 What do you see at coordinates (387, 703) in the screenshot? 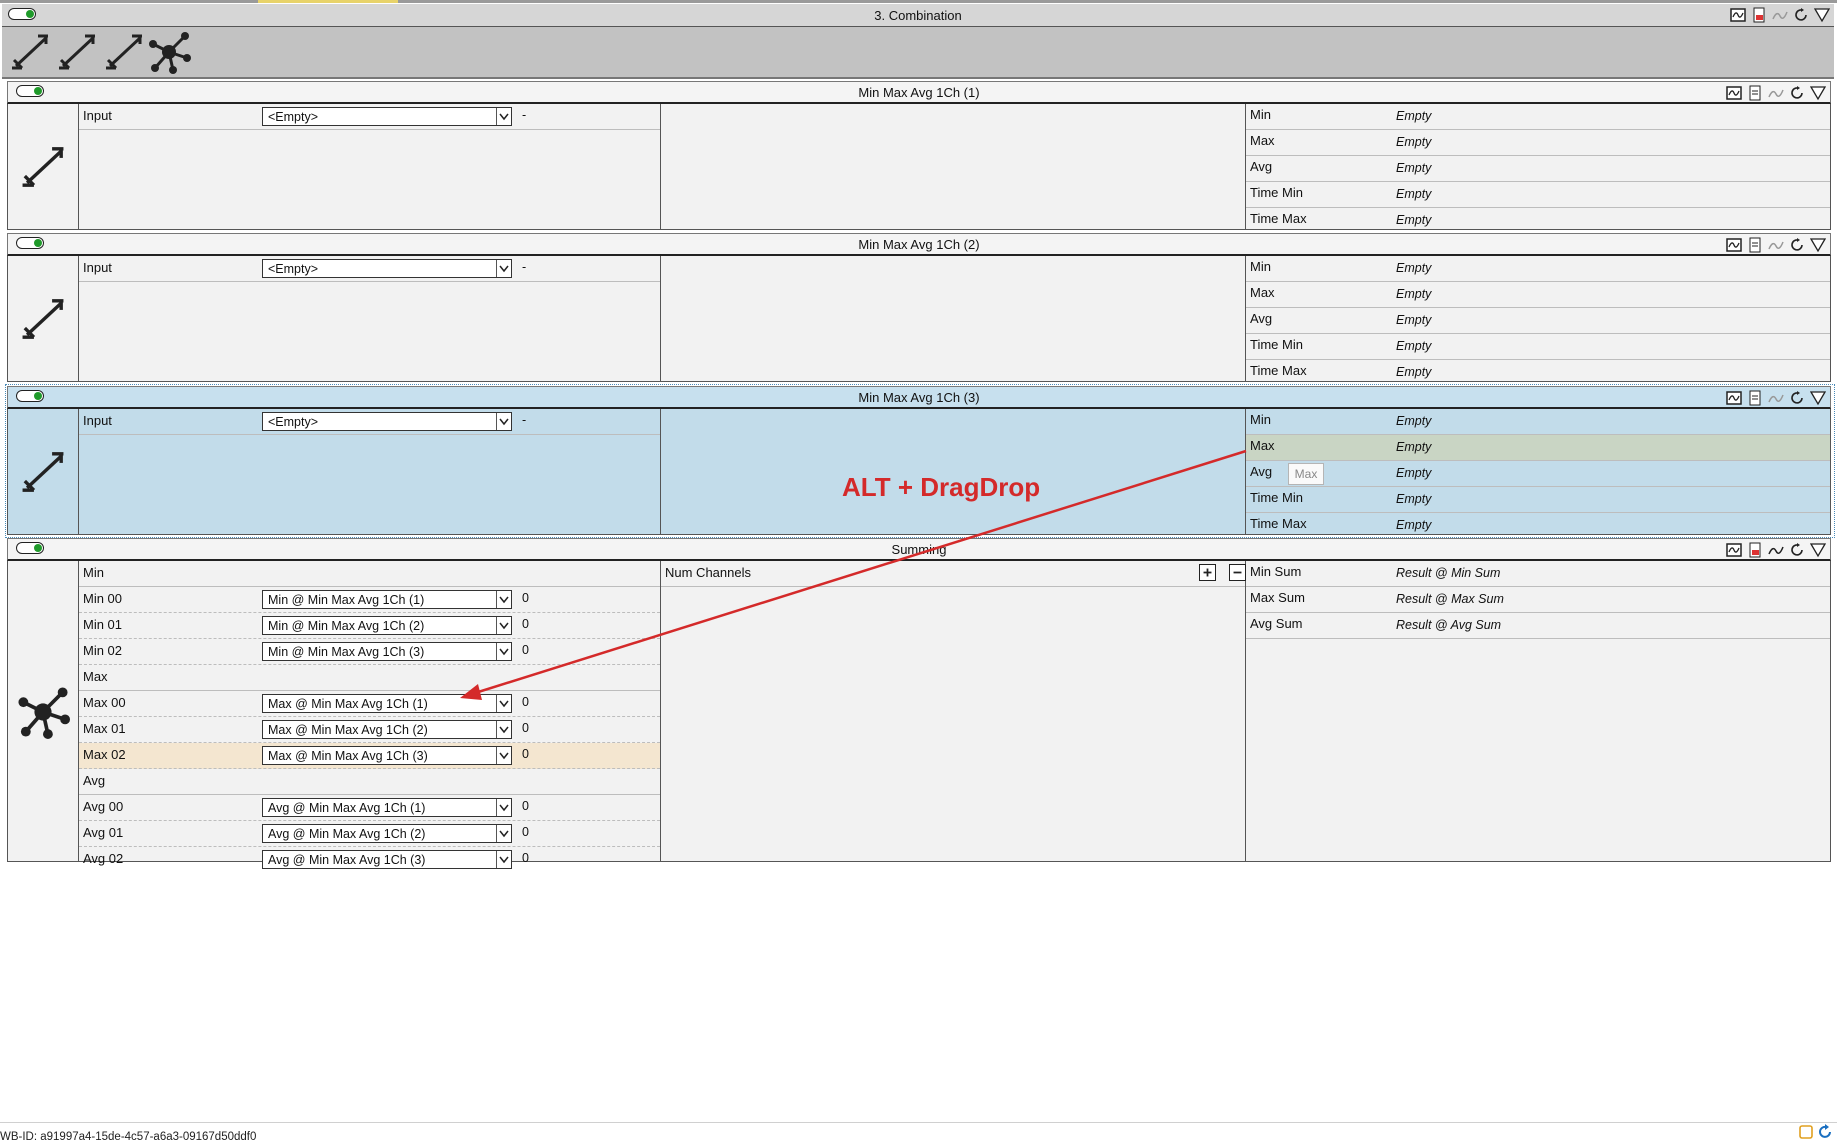
I see `input-select: Max @ Min Max Avg 1Ch (1)` at bounding box center [387, 703].